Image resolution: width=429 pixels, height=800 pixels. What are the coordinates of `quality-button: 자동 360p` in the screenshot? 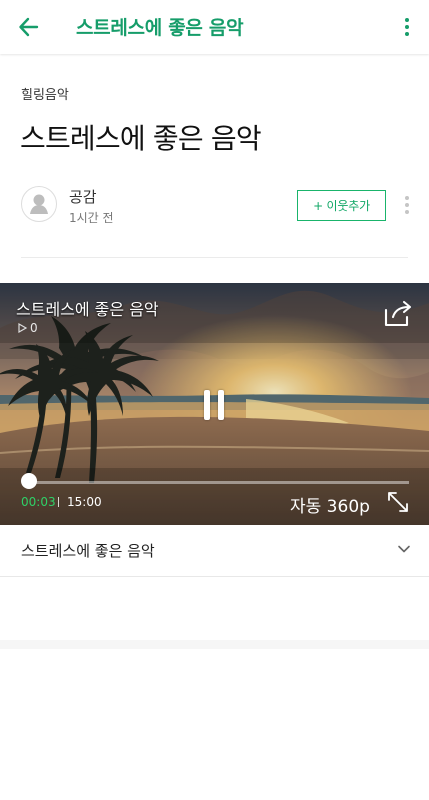 It's located at (330, 504).